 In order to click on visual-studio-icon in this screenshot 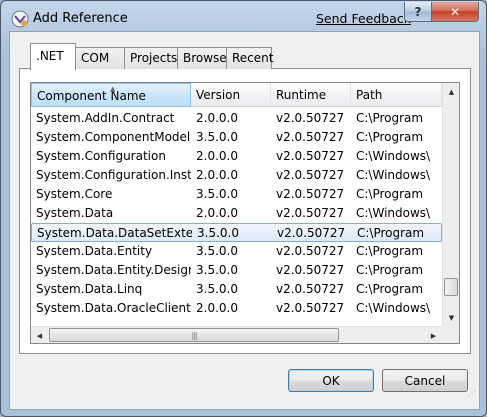, I will do `click(20, 19)`.